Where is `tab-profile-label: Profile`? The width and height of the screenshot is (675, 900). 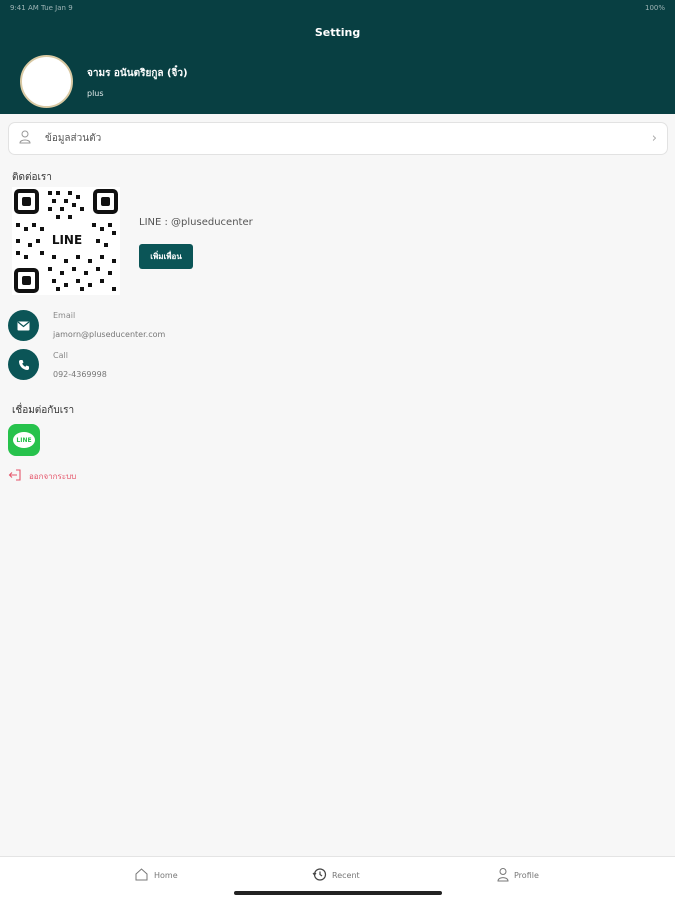 tab-profile-label: Profile is located at coordinates (526, 875).